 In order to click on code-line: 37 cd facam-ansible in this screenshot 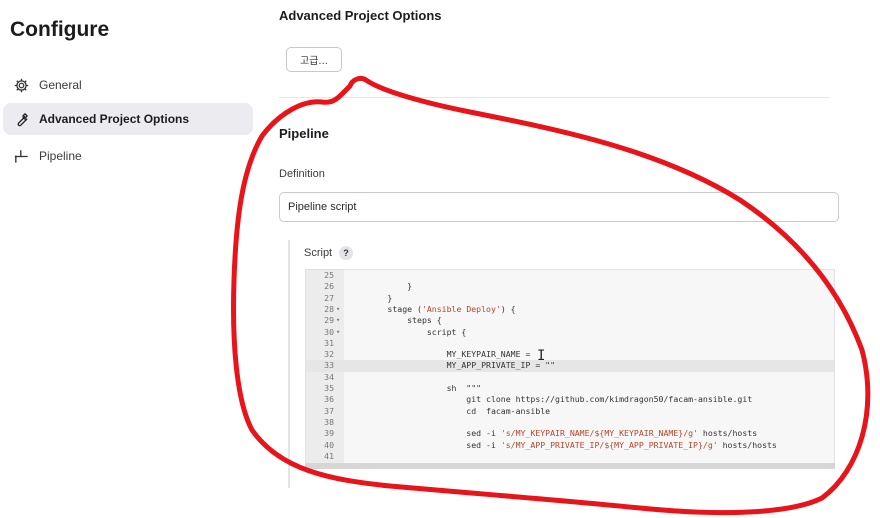, I will do `click(570, 411)`.